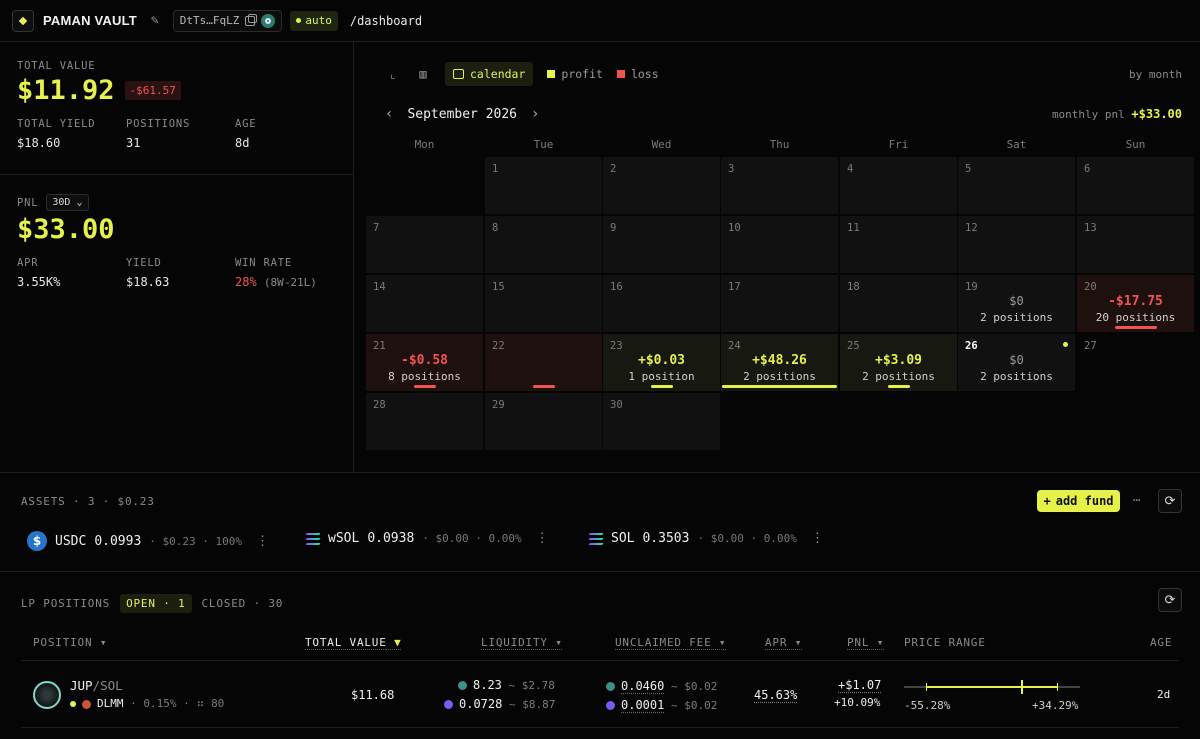 The height and width of the screenshot is (739, 1200). Describe the element at coordinates (616, 346) in the screenshot. I see `day-number: 23` at that location.